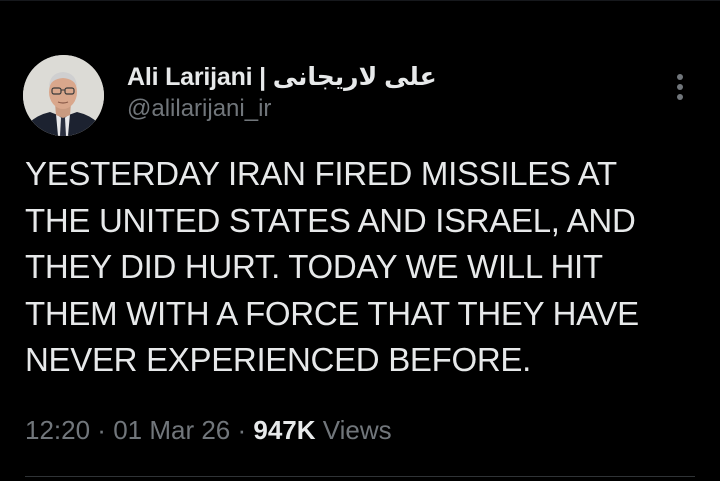 The width and height of the screenshot is (720, 481). Describe the element at coordinates (278, 359) in the screenshot. I see `tweet-text-line: NEVER EXPERIENCED BEFORE.` at that location.